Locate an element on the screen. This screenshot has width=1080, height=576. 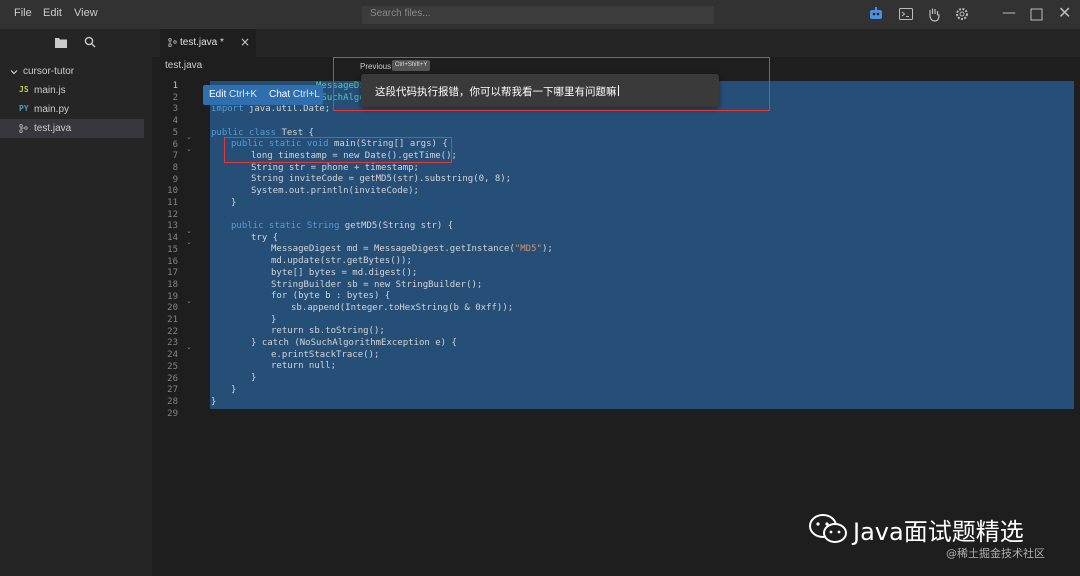
line-number: 18 is located at coordinates (172, 284).